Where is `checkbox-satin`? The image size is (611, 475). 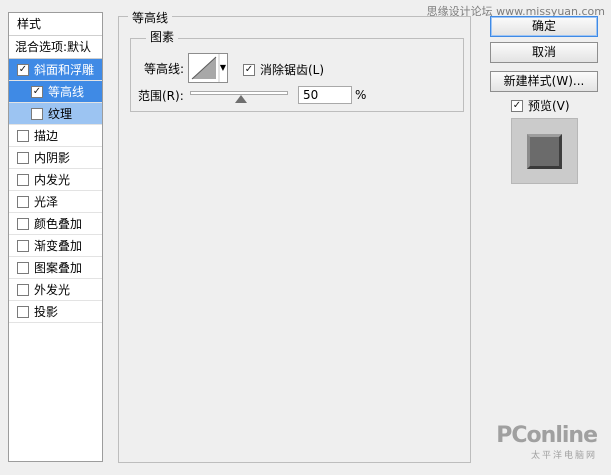 checkbox-satin is located at coordinates (23, 201).